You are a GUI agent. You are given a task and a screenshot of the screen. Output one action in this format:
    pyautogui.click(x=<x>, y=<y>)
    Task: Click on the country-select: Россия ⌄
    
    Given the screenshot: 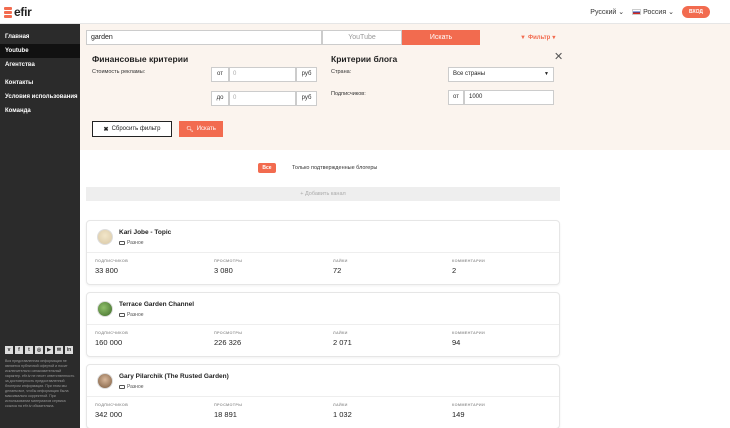 What is the action you would take?
    pyautogui.click(x=653, y=12)
    